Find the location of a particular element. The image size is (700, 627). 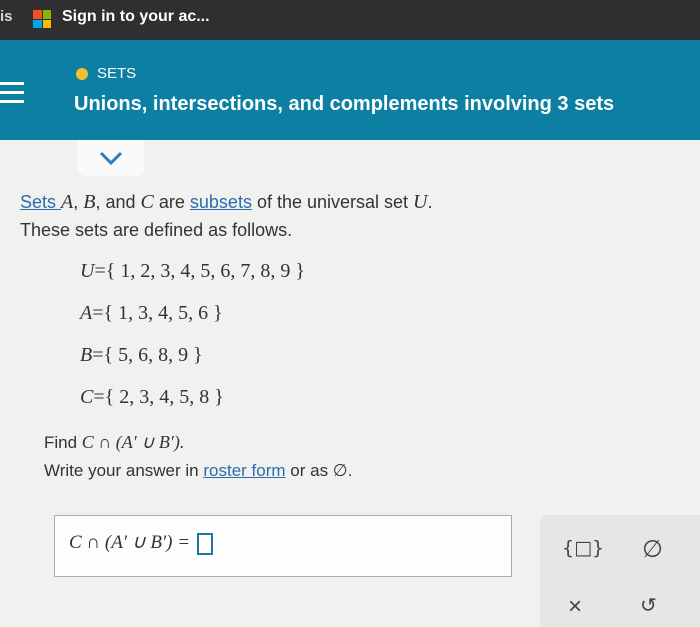

set-name: C is located at coordinates (87, 397).